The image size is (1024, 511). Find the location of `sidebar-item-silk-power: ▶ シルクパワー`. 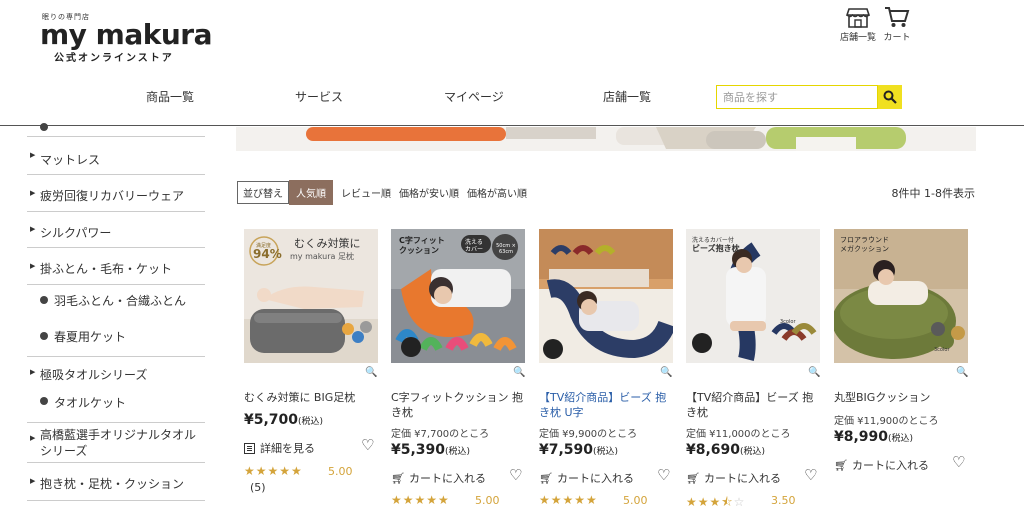

sidebar-item-silk-power: ▶ シルクパワー is located at coordinates (116, 230).